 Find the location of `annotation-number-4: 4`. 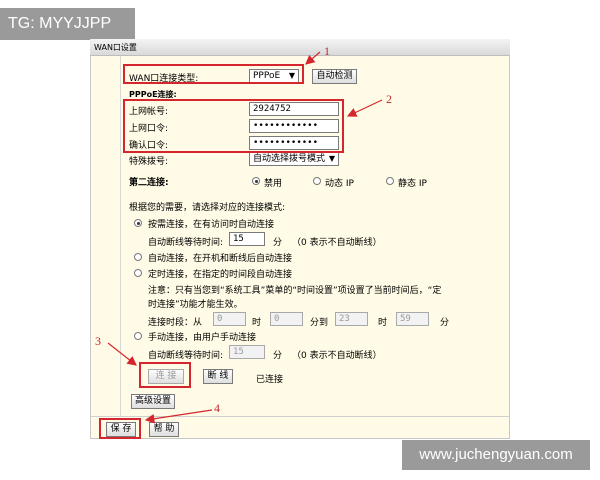

annotation-number-4: 4 is located at coordinates (217, 408).